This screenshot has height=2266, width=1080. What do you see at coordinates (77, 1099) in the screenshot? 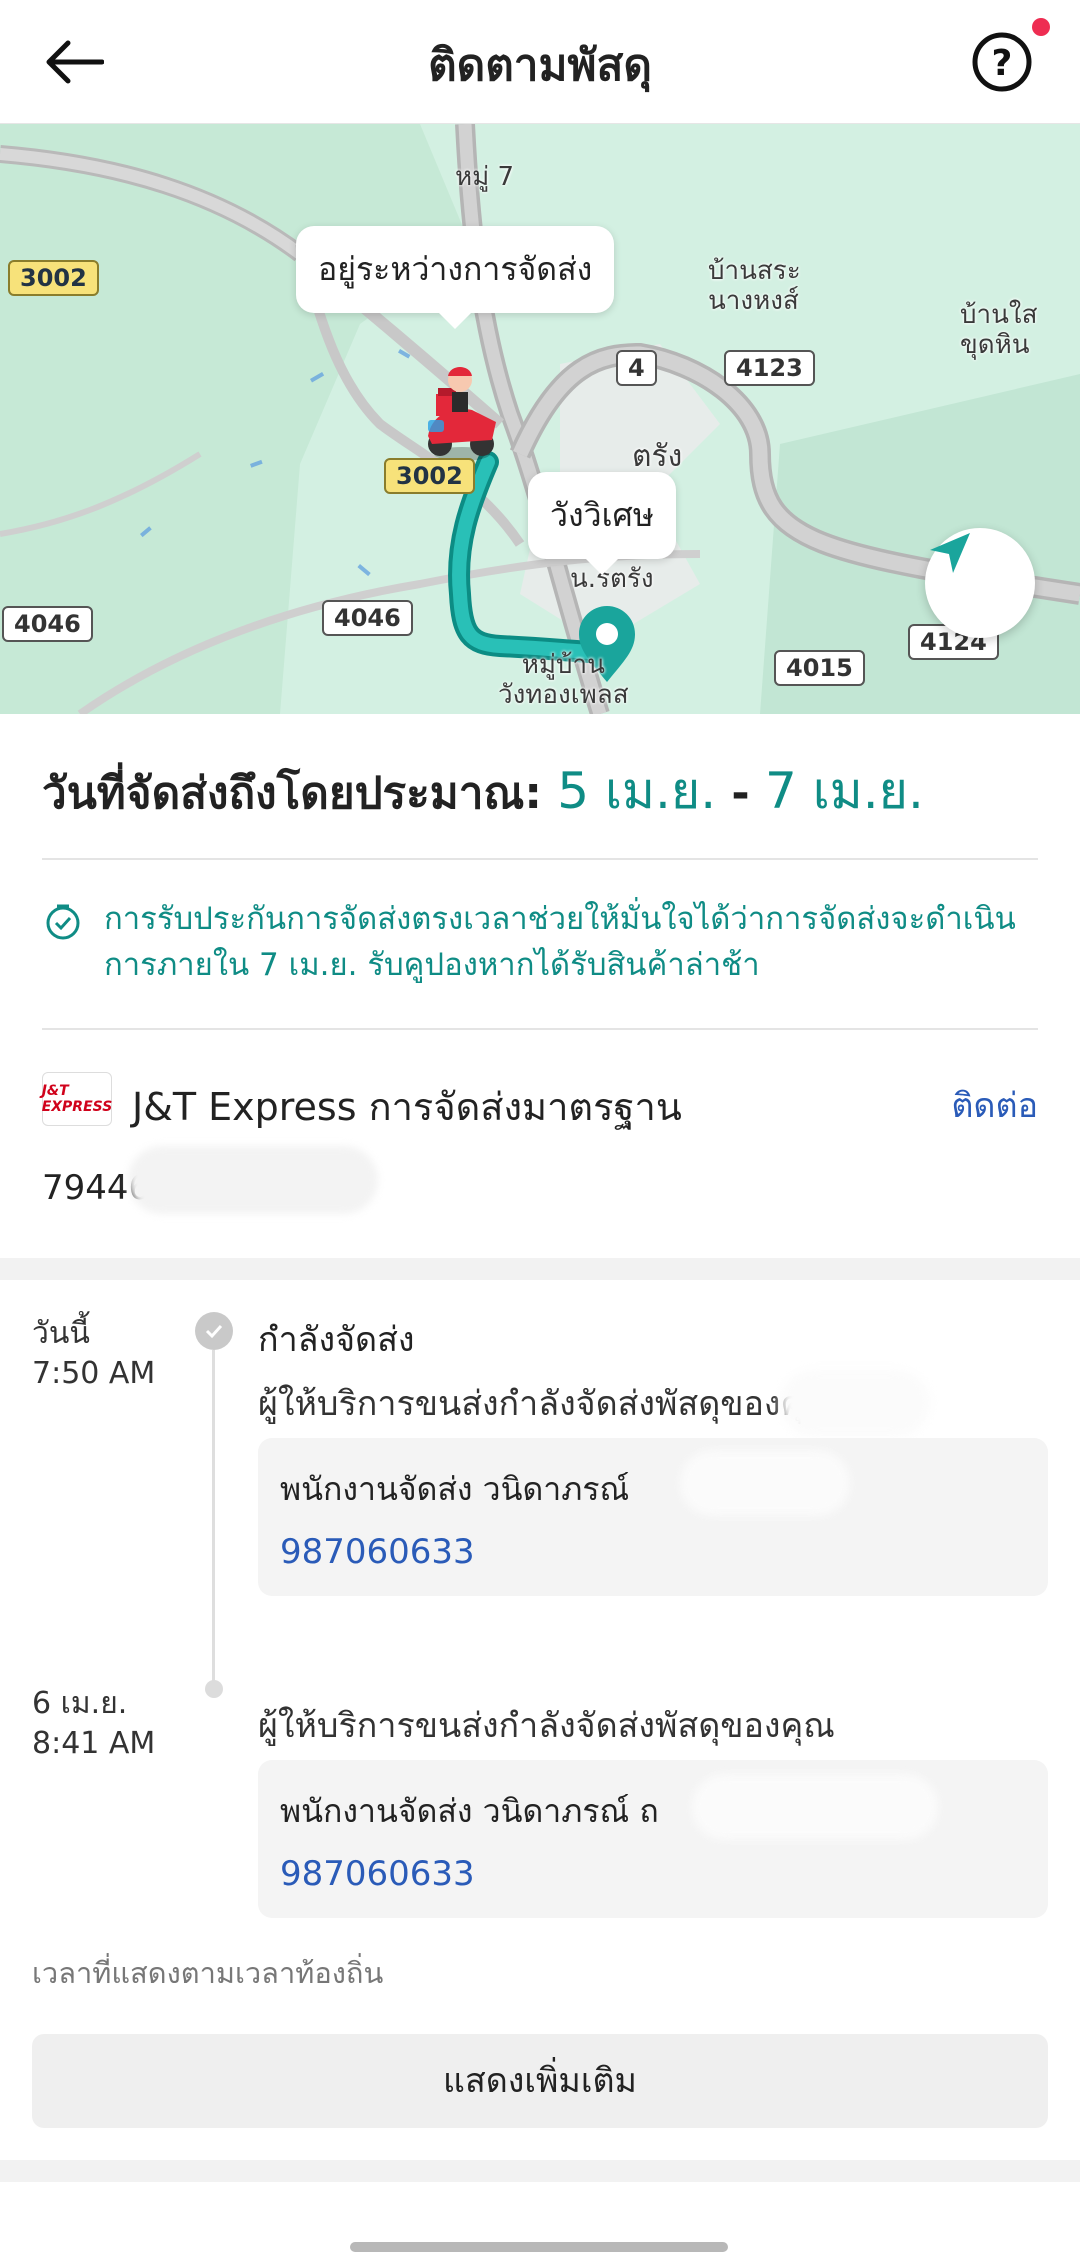
I see `courier-logo: J&T EXPRESS` at bounding box center [77, 1099].